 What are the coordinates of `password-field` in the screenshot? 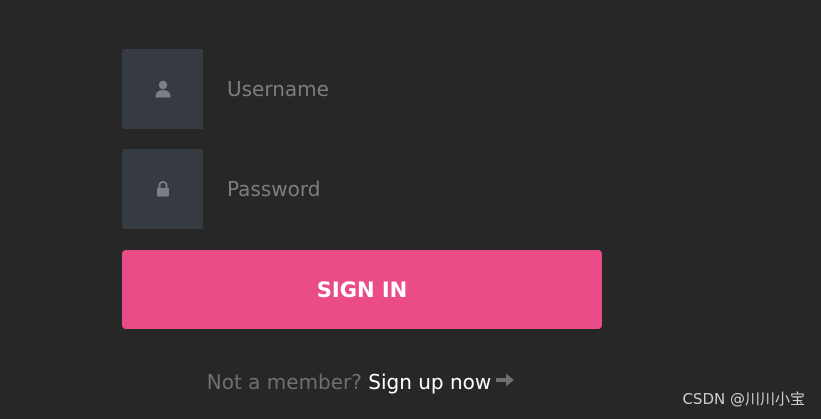 It's located at (362, 189).